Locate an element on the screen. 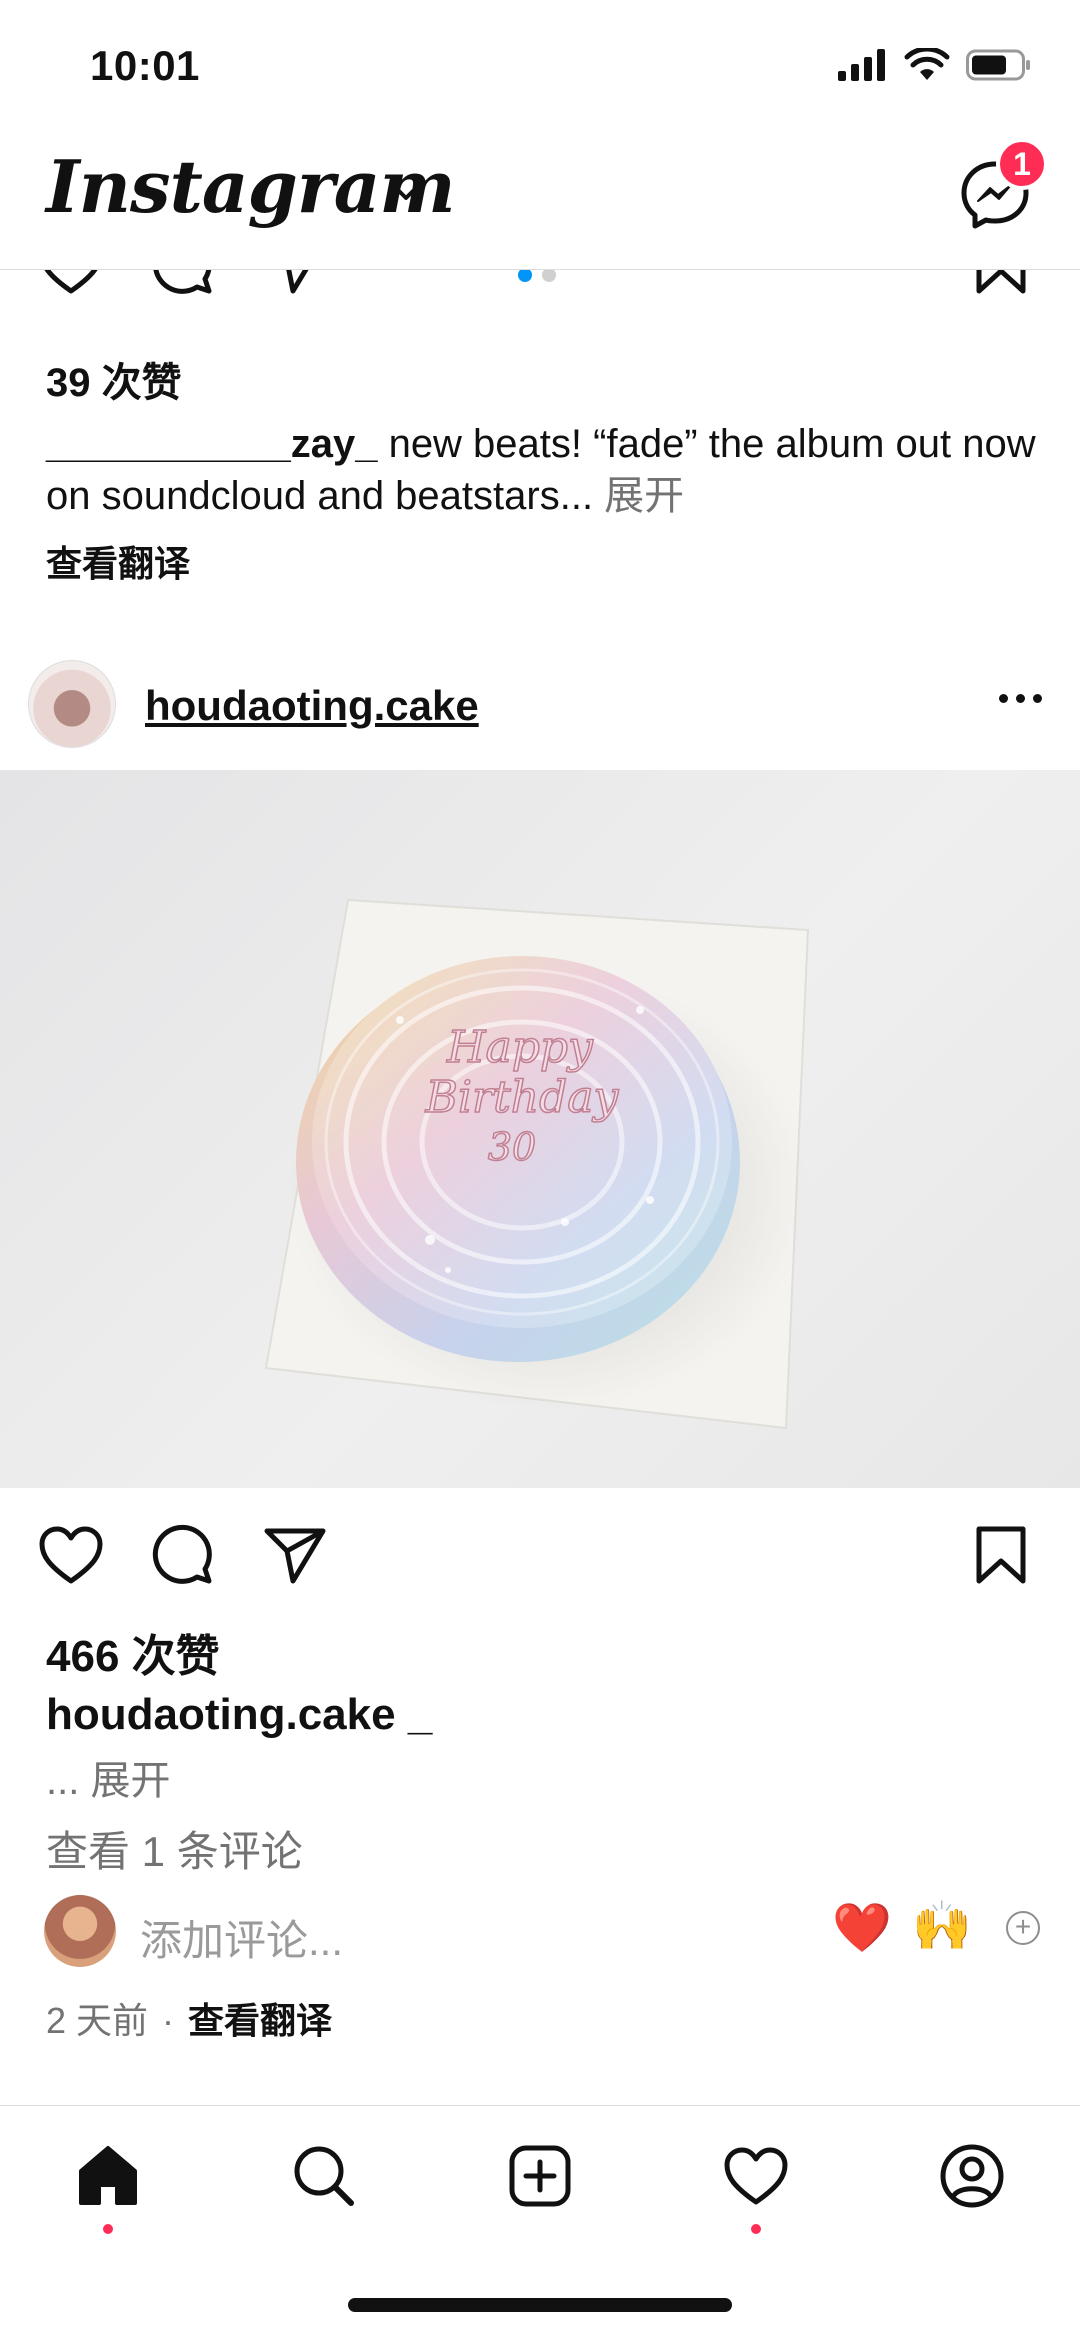 This screenshot has height=2337, width=1080. cake-text-age: 30 is located at coordinates (512, 1147).